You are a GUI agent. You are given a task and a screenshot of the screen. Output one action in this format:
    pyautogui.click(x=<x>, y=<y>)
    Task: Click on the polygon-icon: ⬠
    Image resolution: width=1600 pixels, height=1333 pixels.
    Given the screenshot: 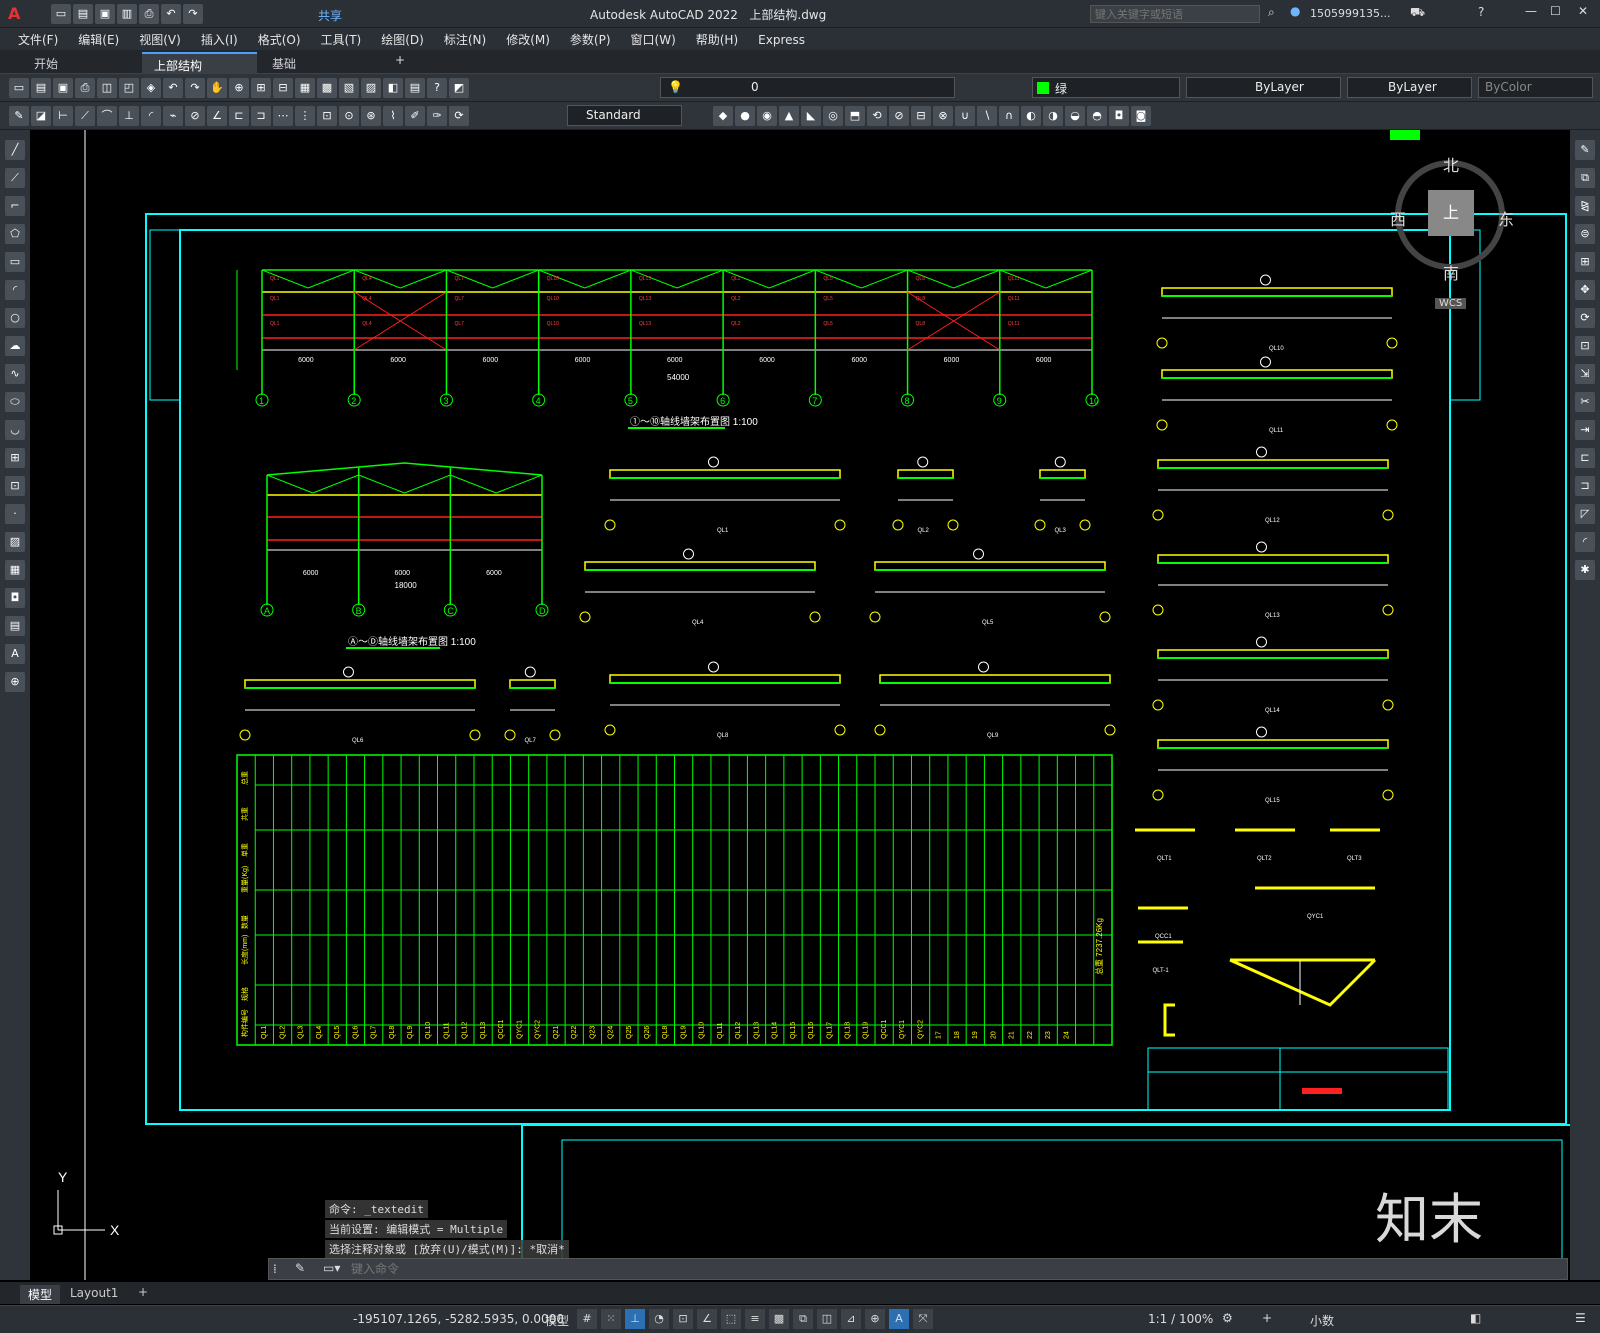 What is the action you would take?
    pyautogui.click(x=15, y=234)
    